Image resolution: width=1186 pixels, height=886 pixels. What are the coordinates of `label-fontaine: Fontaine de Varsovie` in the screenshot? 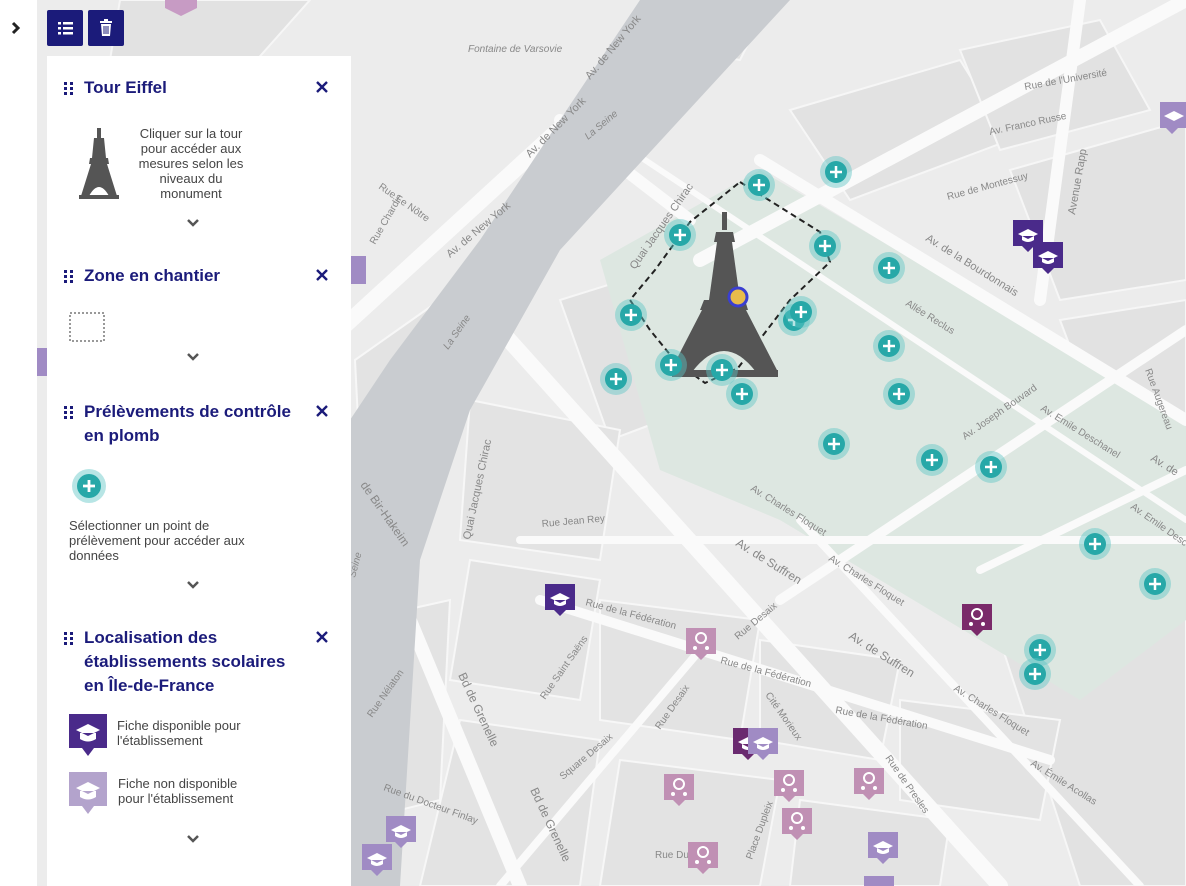 It's located at (515, 49).